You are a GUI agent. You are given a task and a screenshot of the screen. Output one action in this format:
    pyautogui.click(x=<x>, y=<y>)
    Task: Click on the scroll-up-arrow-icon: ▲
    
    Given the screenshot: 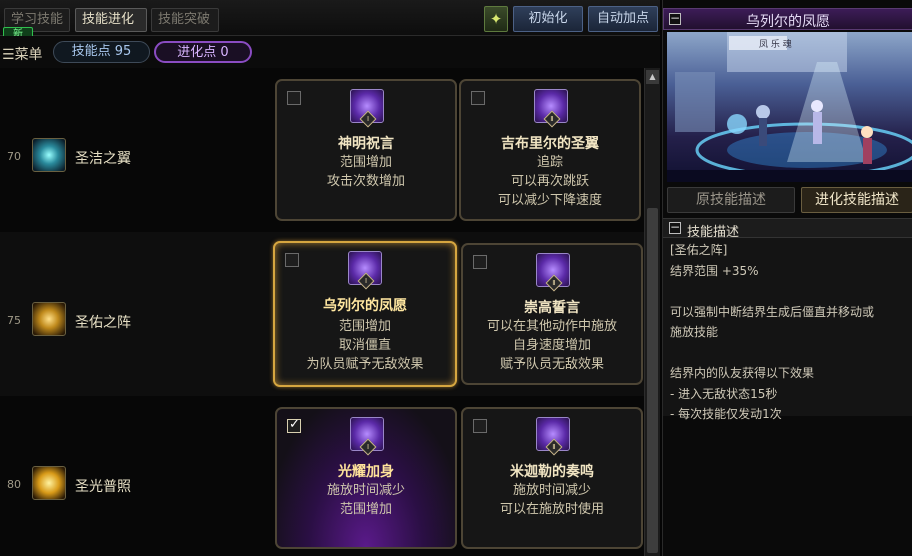 What is the action you would take?
    pyautogui.click(x=652, y=77)
    